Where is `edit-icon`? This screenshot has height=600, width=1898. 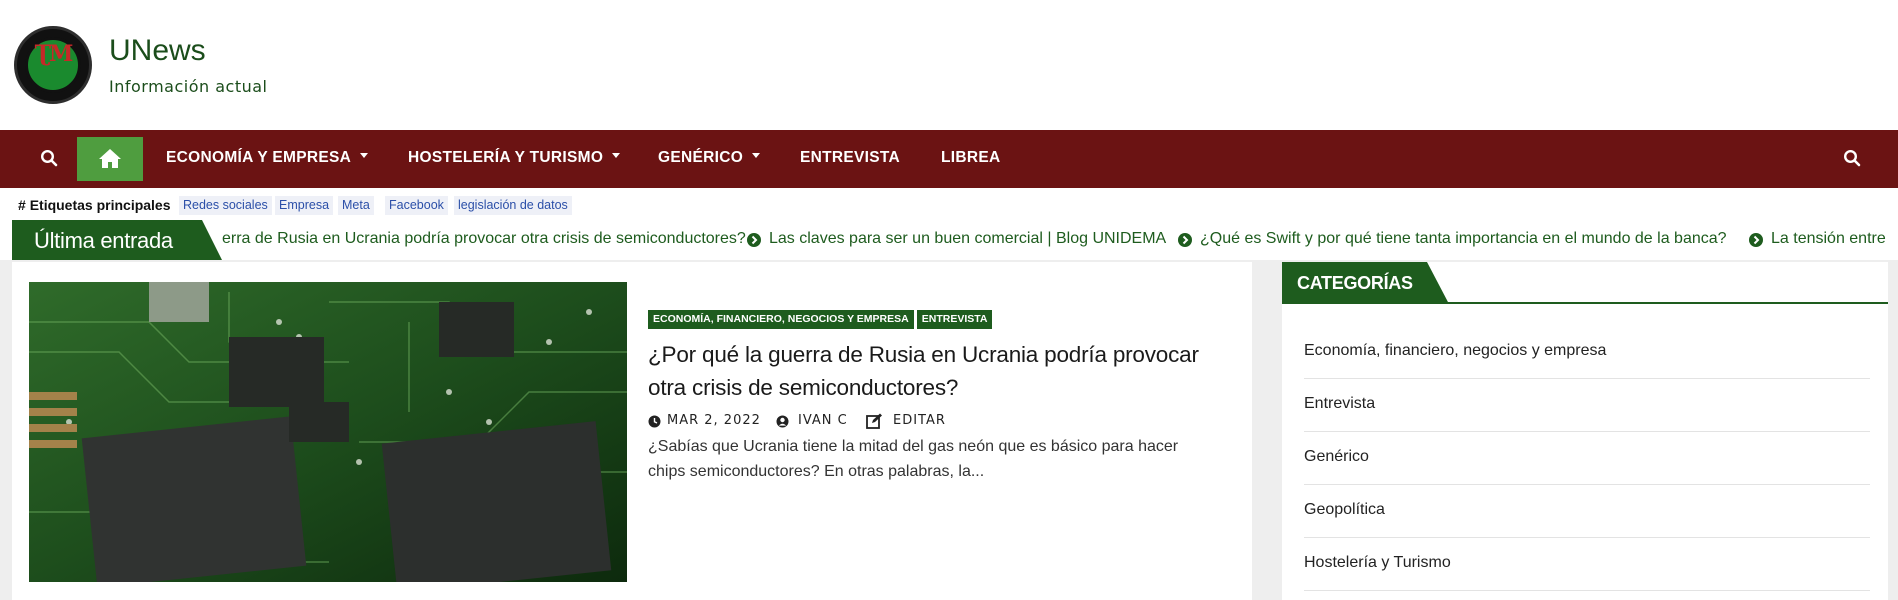
edit-icon is located at coordinates (874, 421).